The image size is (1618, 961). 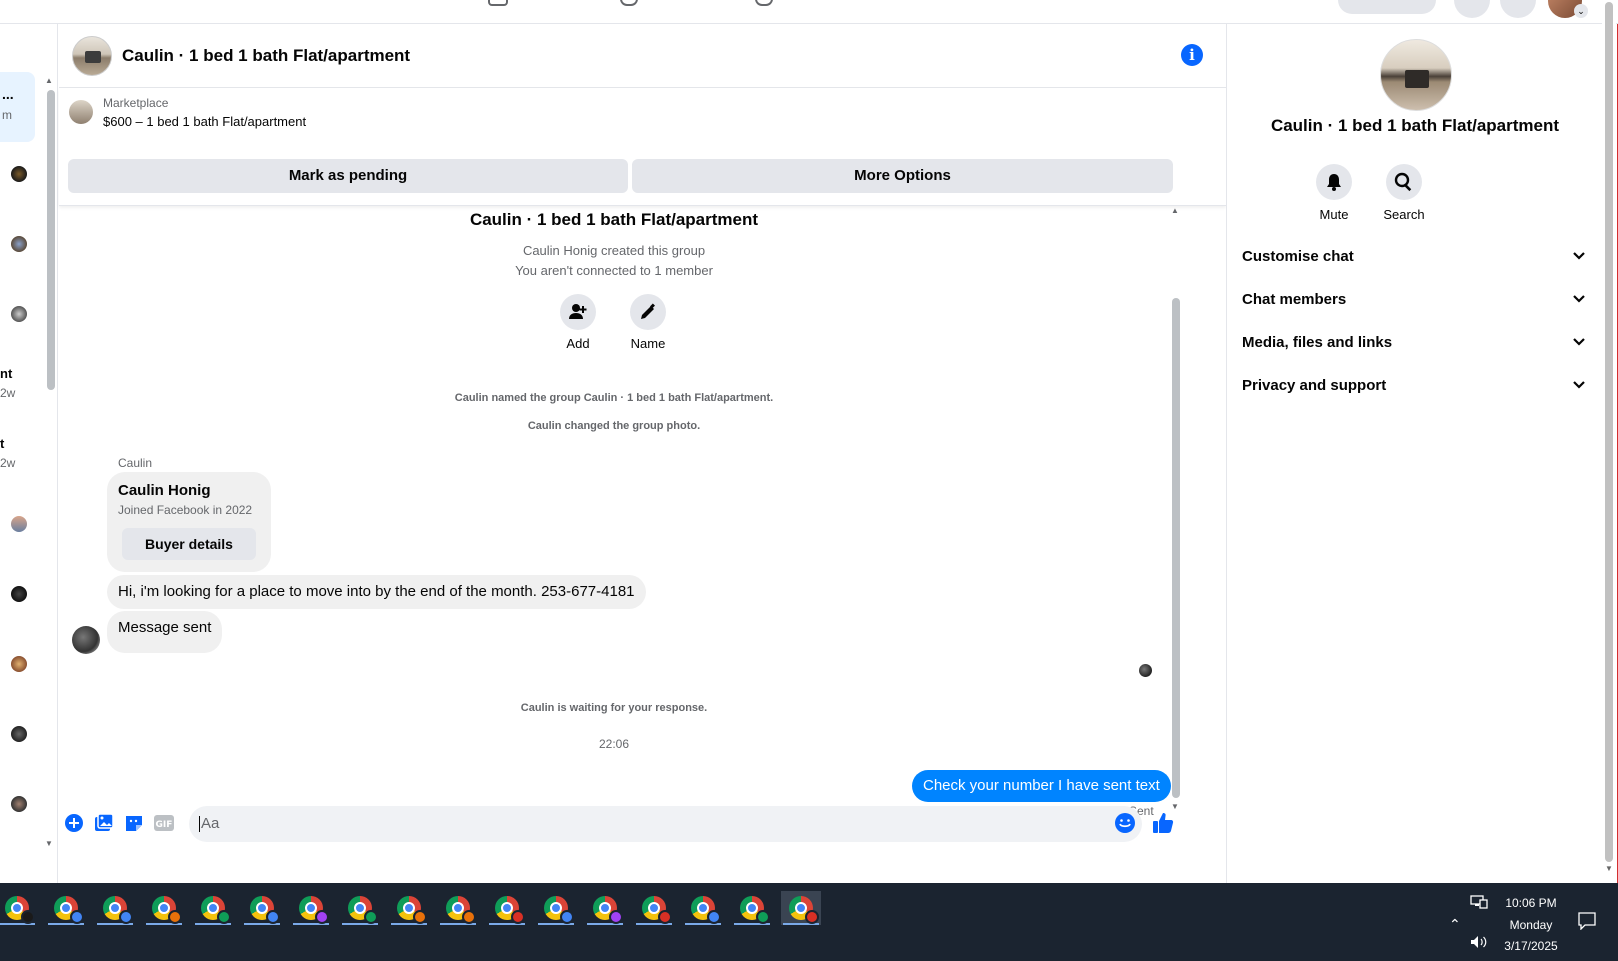 I want to click on emoji-icon, so click(x=1125, y=823).